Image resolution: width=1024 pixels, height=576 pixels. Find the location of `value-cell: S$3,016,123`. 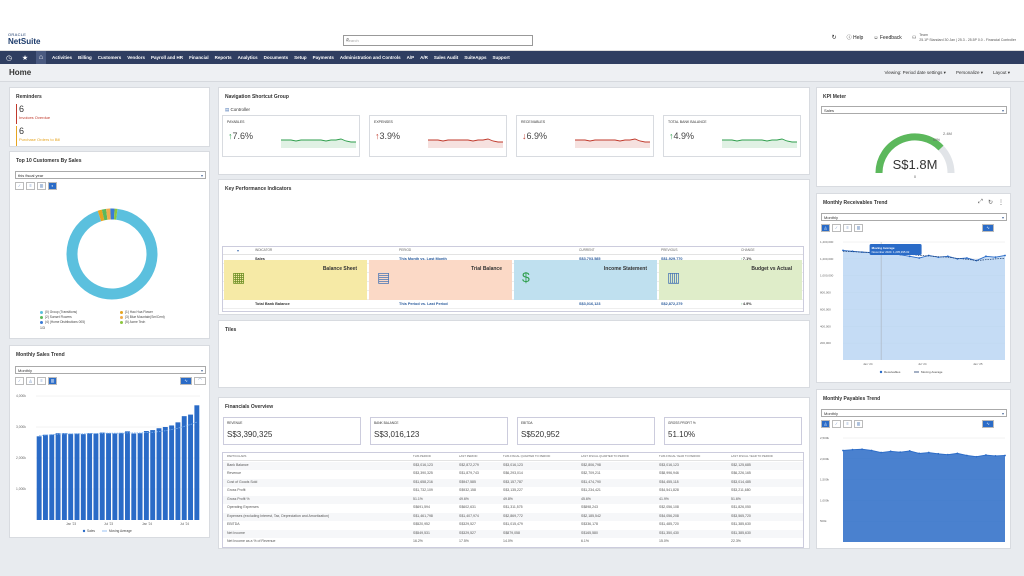

value-cell: S$3,016,123 is located at coordinates (423, 465).